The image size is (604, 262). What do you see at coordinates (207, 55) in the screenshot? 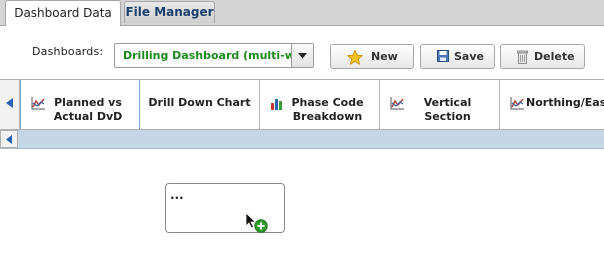
I see `dashboard-select-value: Drilling Dashboard (multi-we` at bounding box center [207, 55].